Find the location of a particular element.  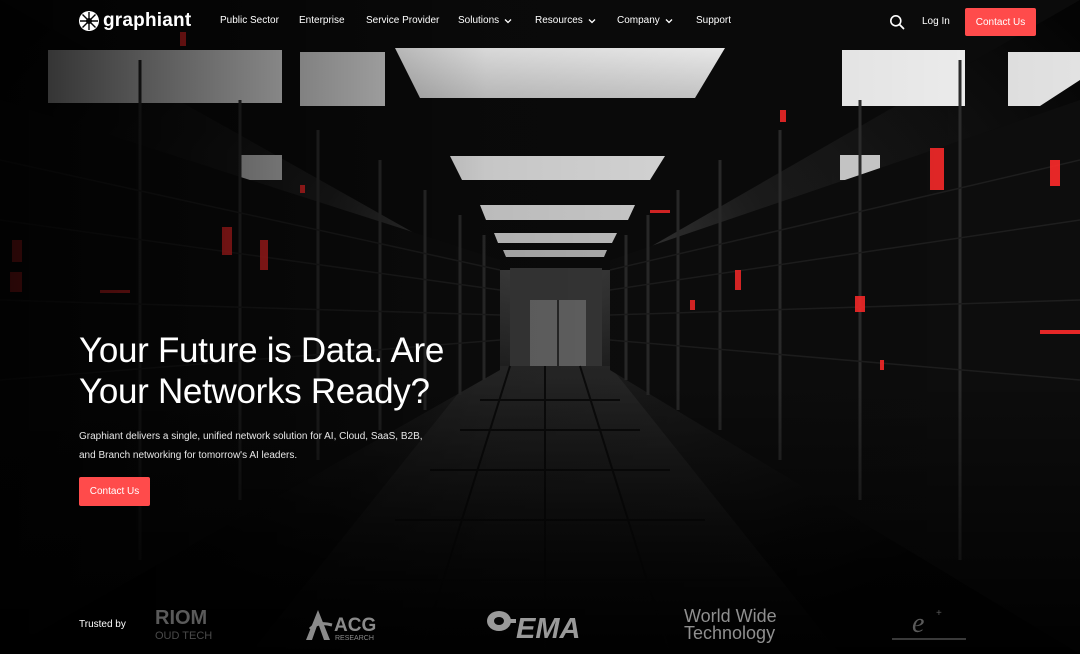

brand-name: graphiant is located at coordinates (147, 20).